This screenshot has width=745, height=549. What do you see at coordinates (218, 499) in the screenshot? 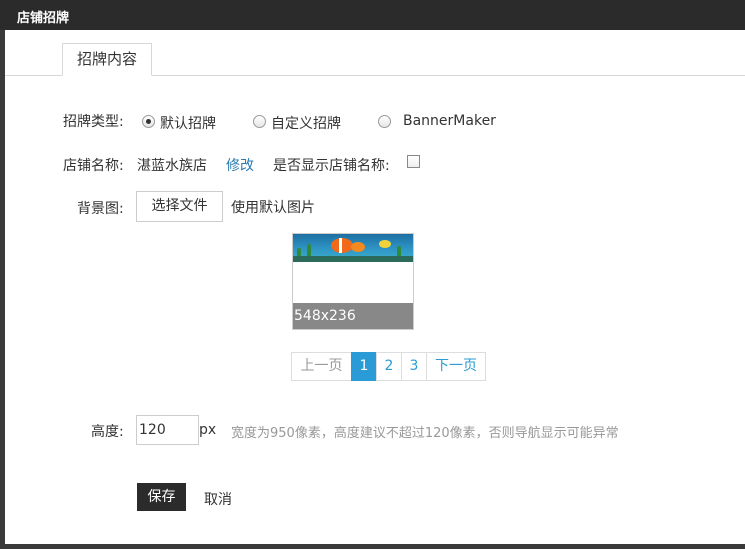
I see `cancel-button: 取消` at bounding box center [218, 499].